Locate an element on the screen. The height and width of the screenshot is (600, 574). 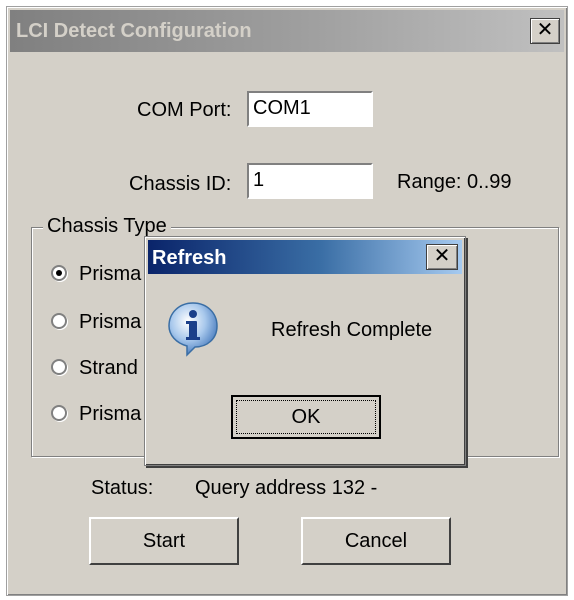
close-button: ✕ is located at coordinates (545, 31).